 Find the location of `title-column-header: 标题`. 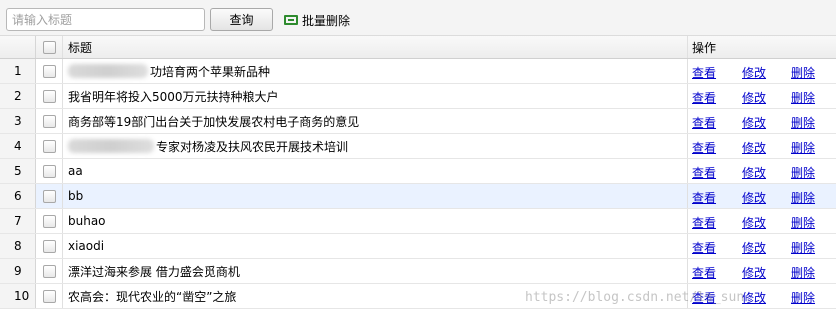

title-column-header: 标题 is located at coordinates (376, 47).